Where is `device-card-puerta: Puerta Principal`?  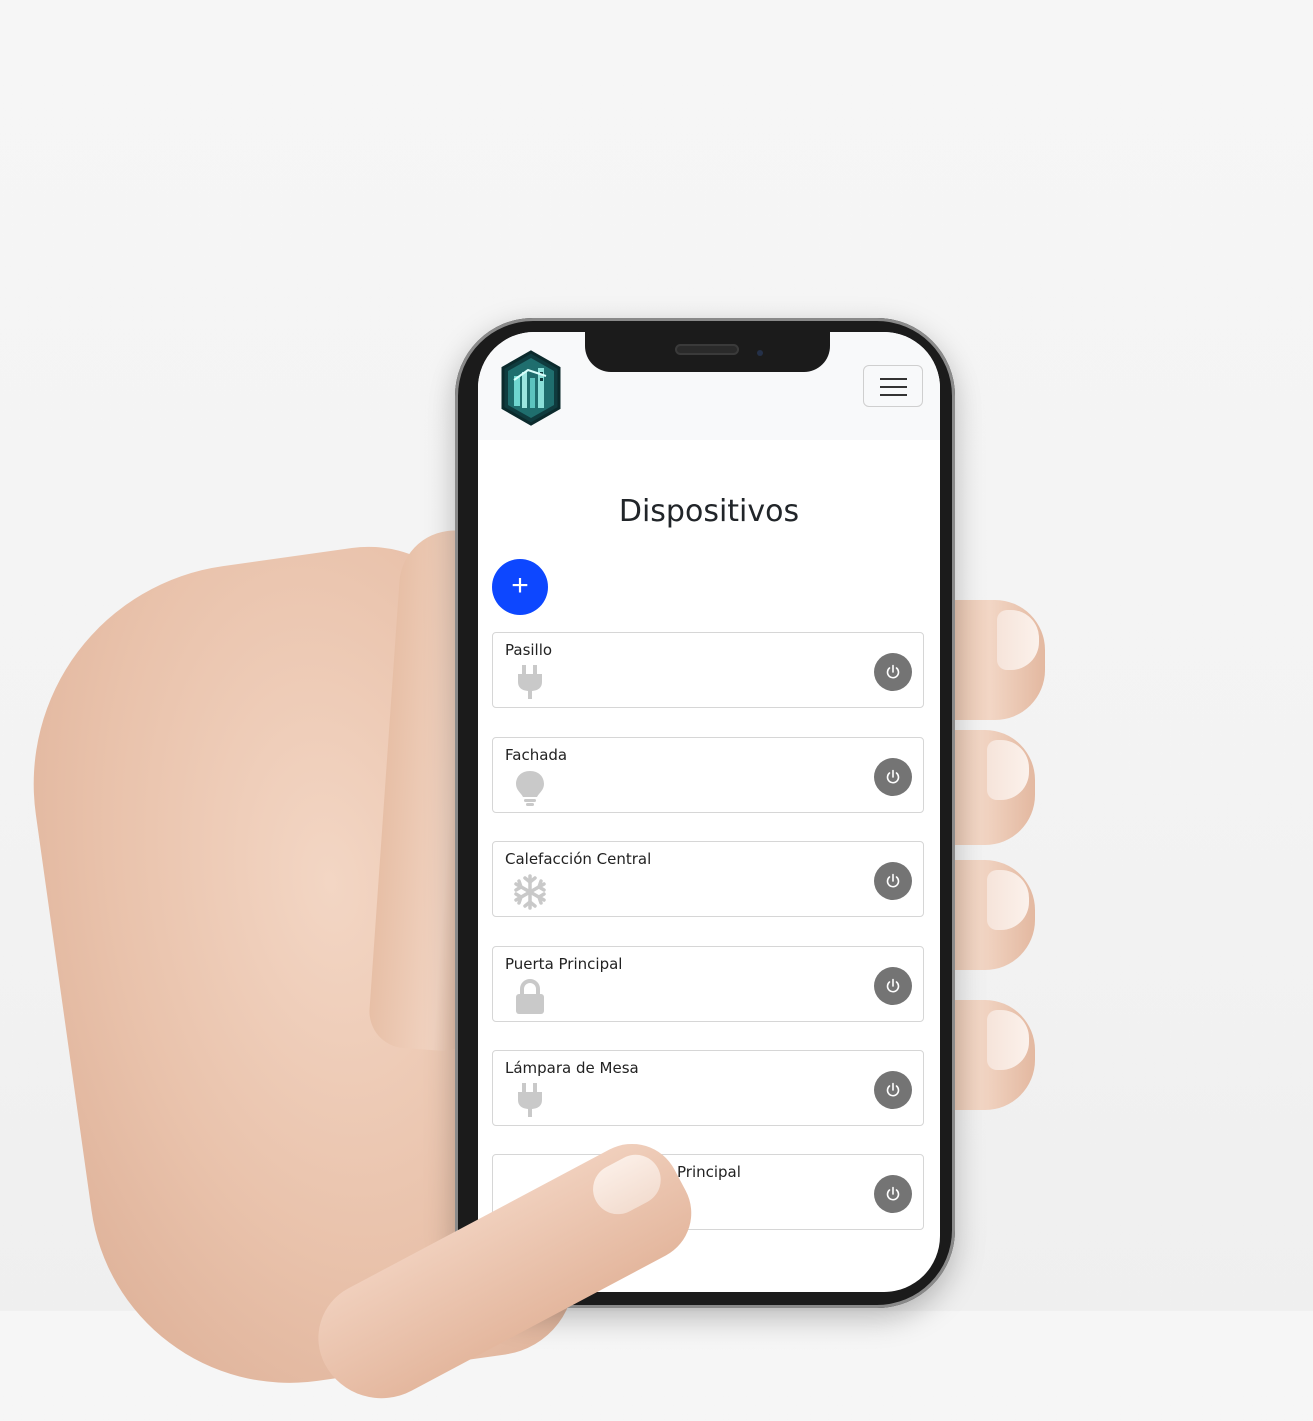
device-card-puerta: Puerta Principal is located at coordinates (708, 984).